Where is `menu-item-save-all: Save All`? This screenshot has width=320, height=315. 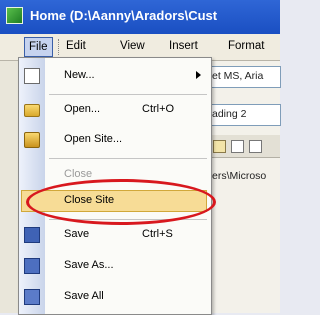
menu-item-save-all: Save All is located at coordinates (115, 297).